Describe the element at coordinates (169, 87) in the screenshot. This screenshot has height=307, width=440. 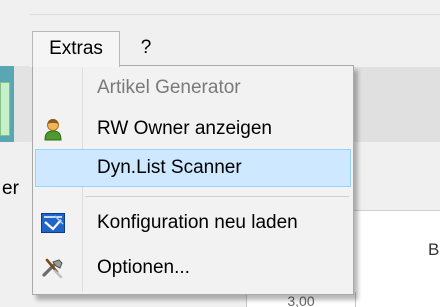
I see `menu-item-label: Artikel Generator` at that location.